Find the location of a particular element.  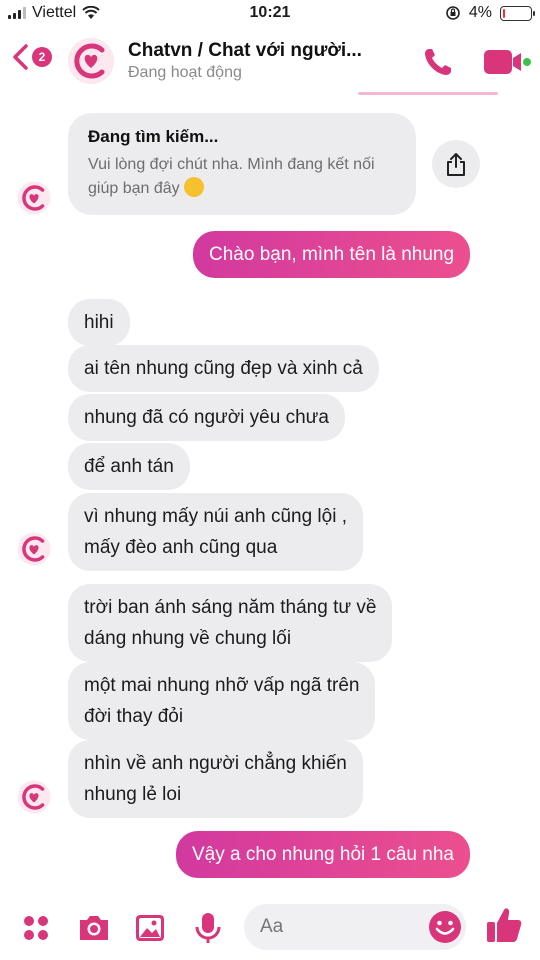

message-bubble-incoming: nhung đã có người yêu chưa is located at coordinates (206, 417).